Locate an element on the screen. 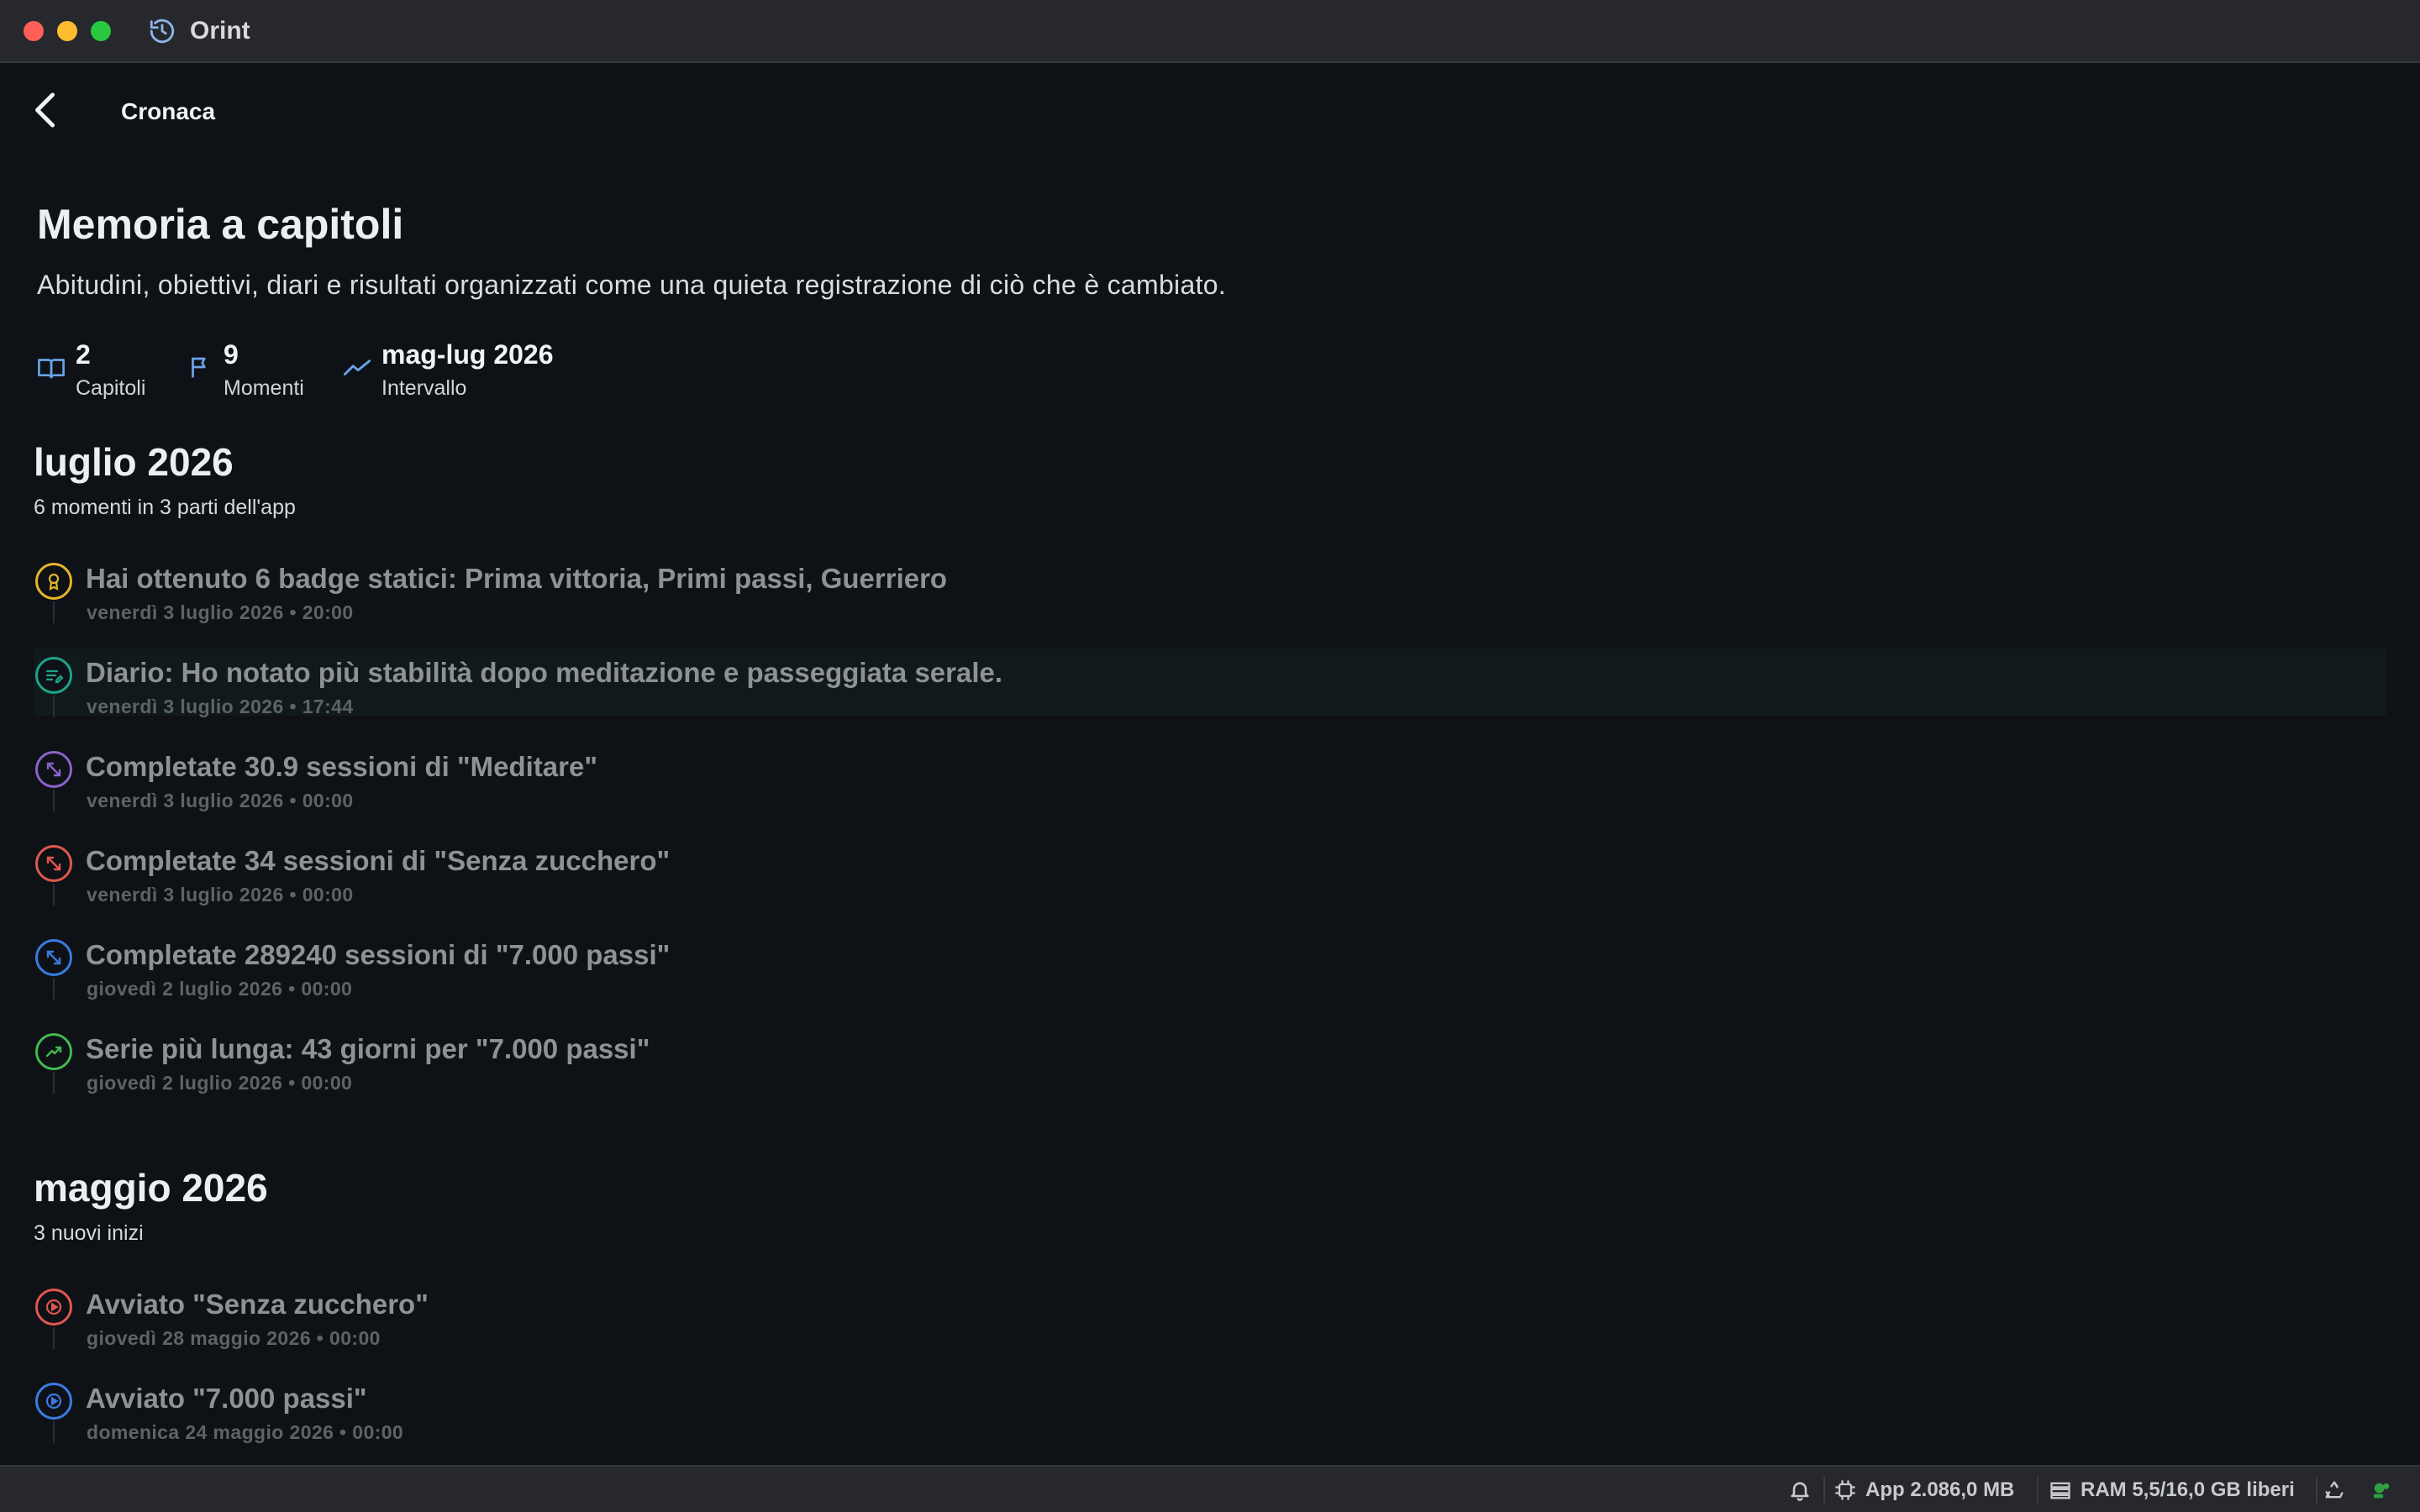  page-title: Memoria a capitoli is located at coordinates (220, 224).